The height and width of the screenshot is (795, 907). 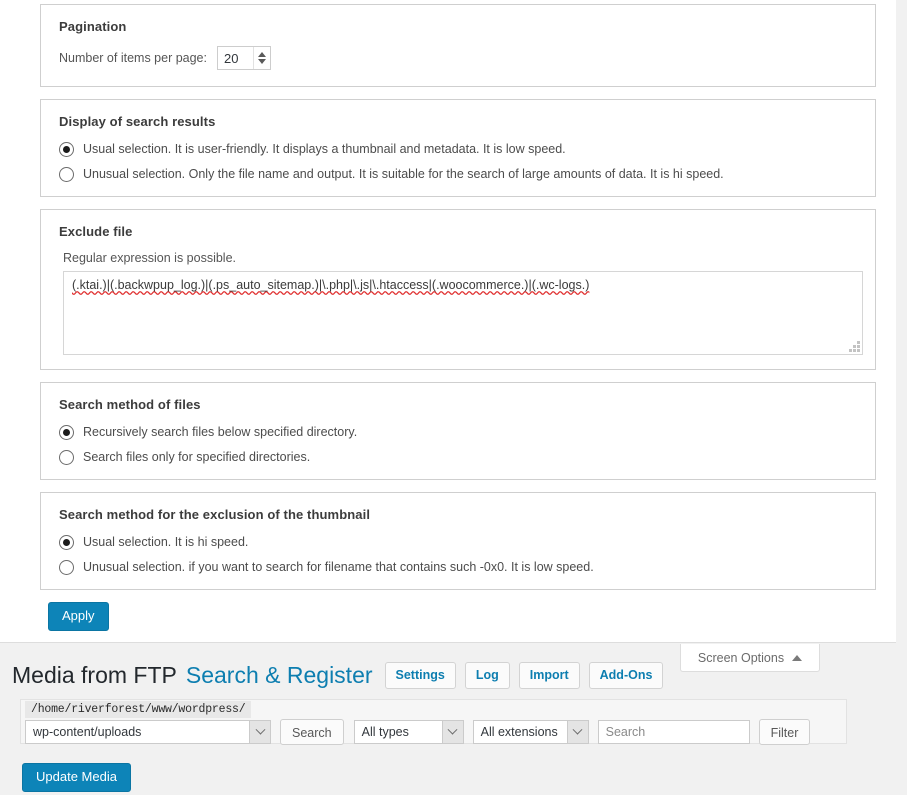 I want to click on add-ons-button: Add-Ons, so click(x=626, y=675).